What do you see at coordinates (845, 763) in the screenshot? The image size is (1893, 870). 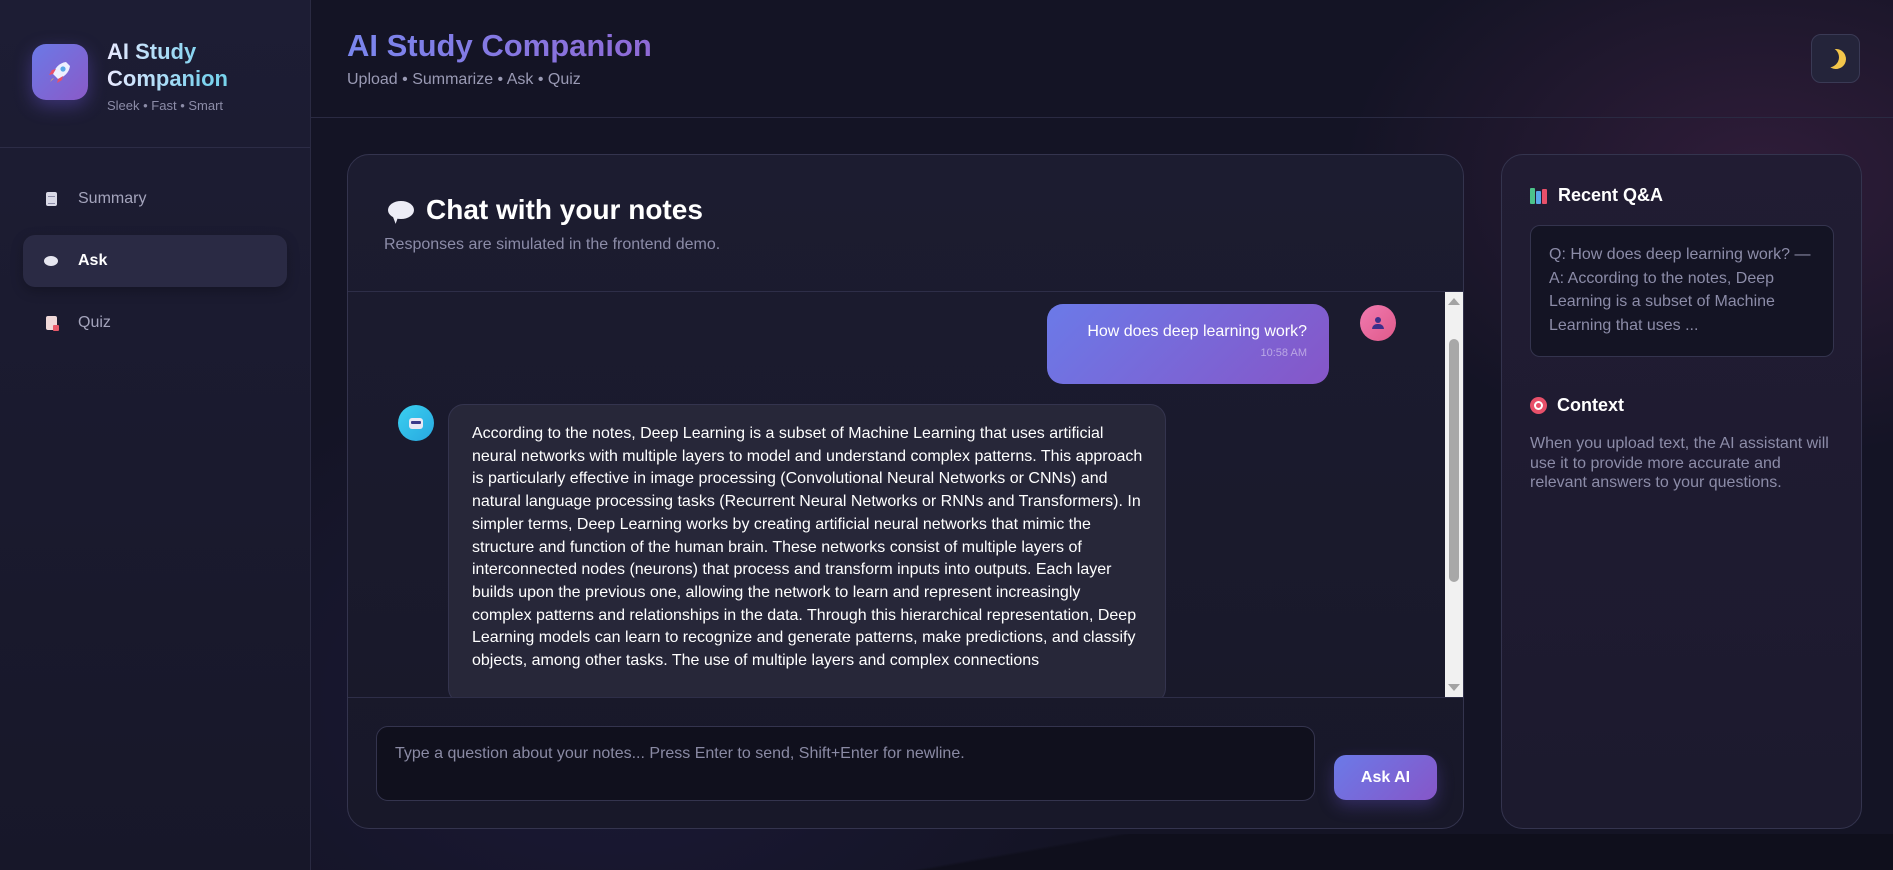 I see `question-input` at bounding box center [845, 763].